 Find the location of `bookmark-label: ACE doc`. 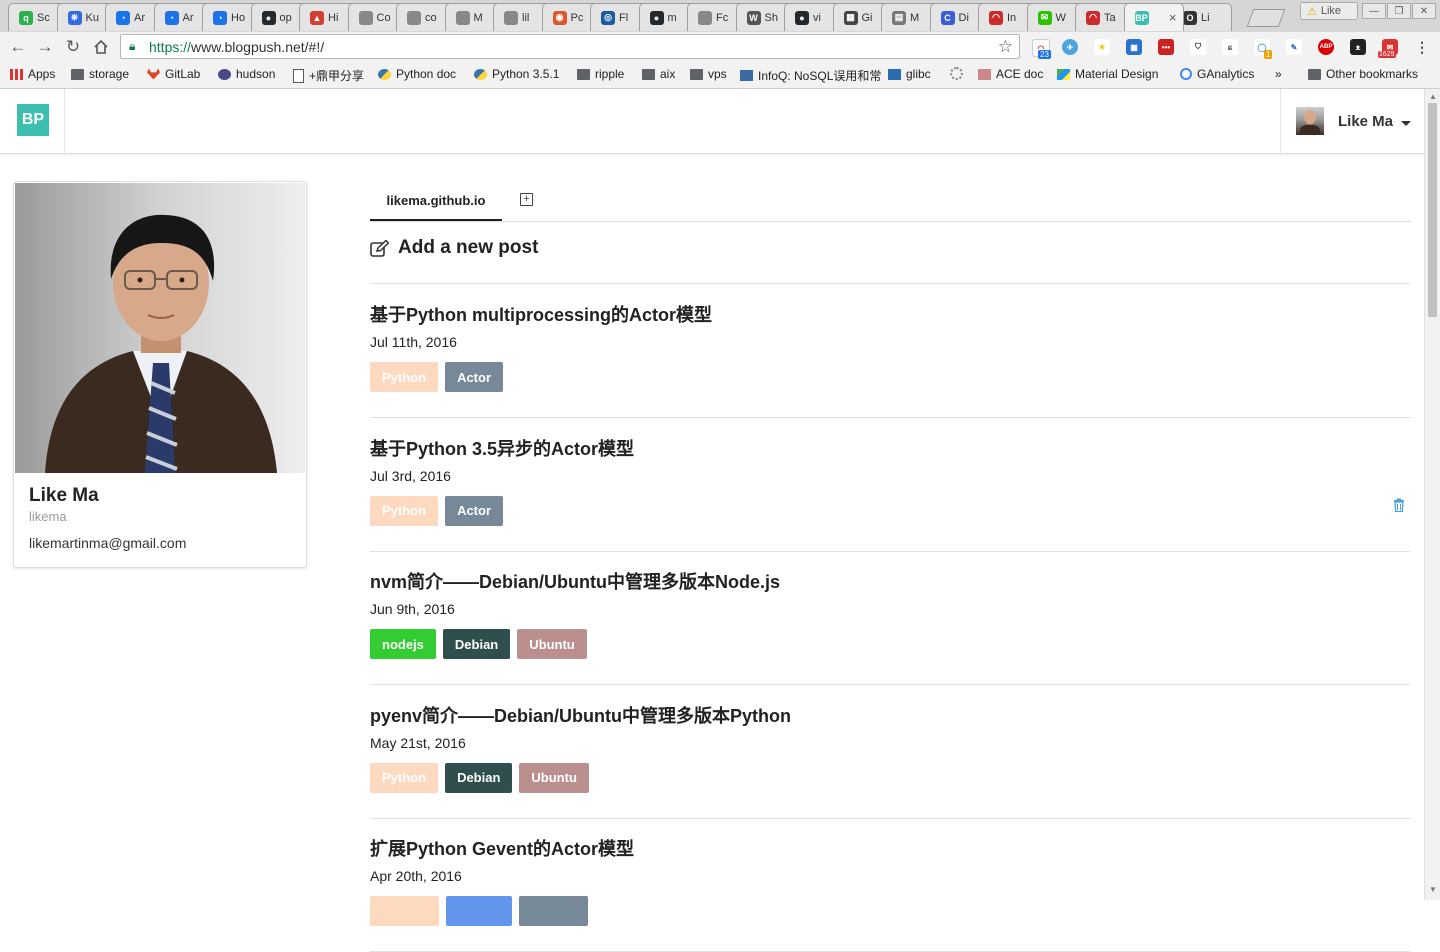

bookmark-label: ACE doc is located at coordinates (1020, 74).